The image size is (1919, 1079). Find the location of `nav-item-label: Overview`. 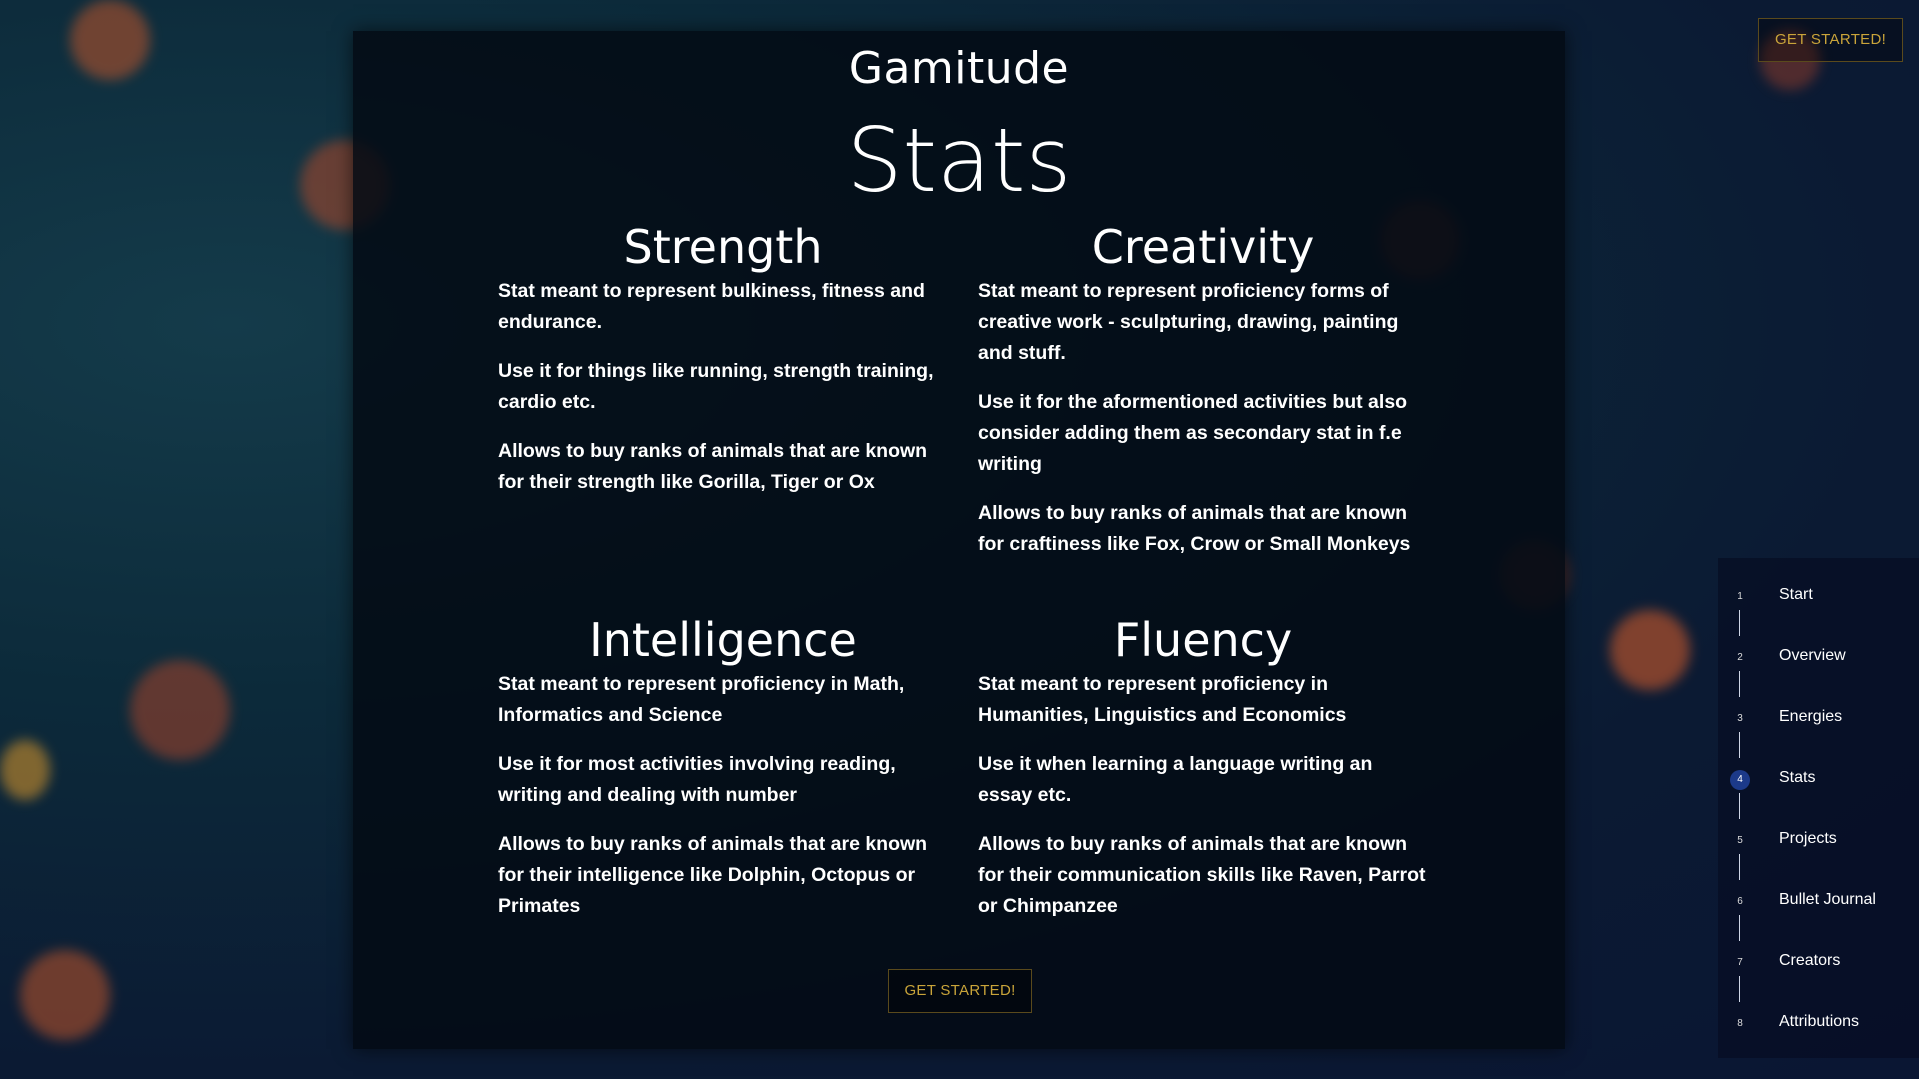

nav-item-label: Overview is located at coordinates (1812, 655).